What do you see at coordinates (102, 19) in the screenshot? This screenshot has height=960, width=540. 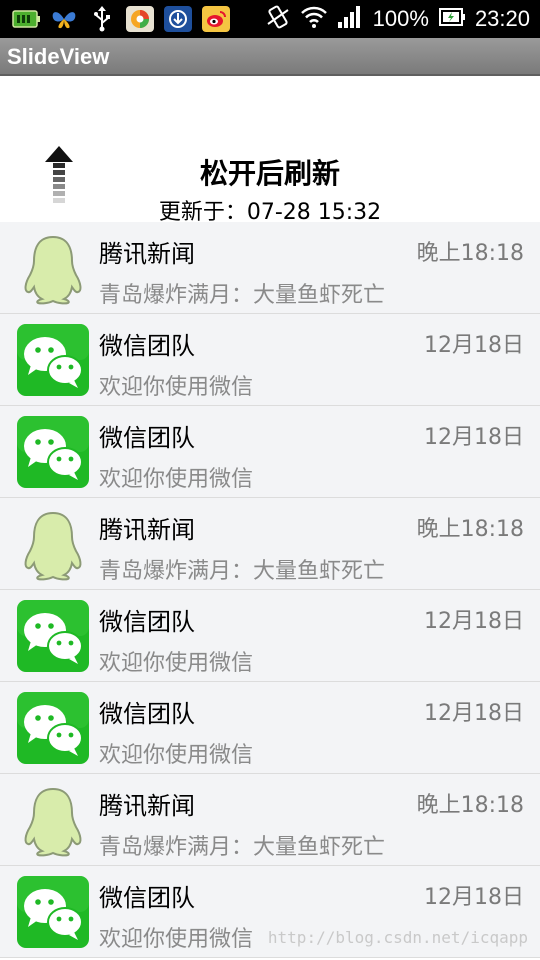 I see `usb-icon` at bounding box center [102, 19].